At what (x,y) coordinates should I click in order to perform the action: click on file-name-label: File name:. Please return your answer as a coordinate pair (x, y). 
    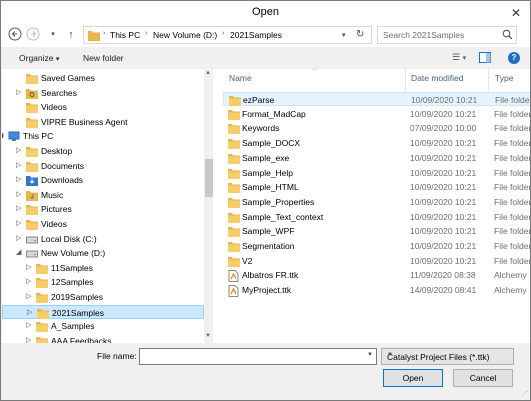
    Looking at the image, I should click on (117, 356).